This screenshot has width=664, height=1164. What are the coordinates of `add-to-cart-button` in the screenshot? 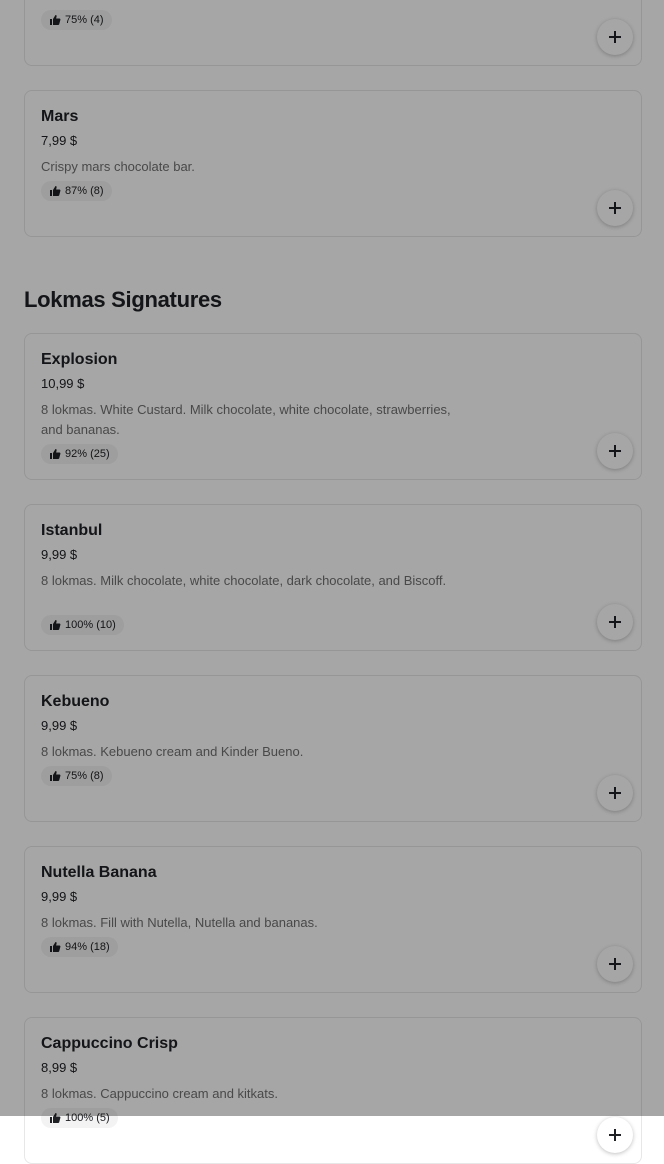 It's located at (615, 1135).